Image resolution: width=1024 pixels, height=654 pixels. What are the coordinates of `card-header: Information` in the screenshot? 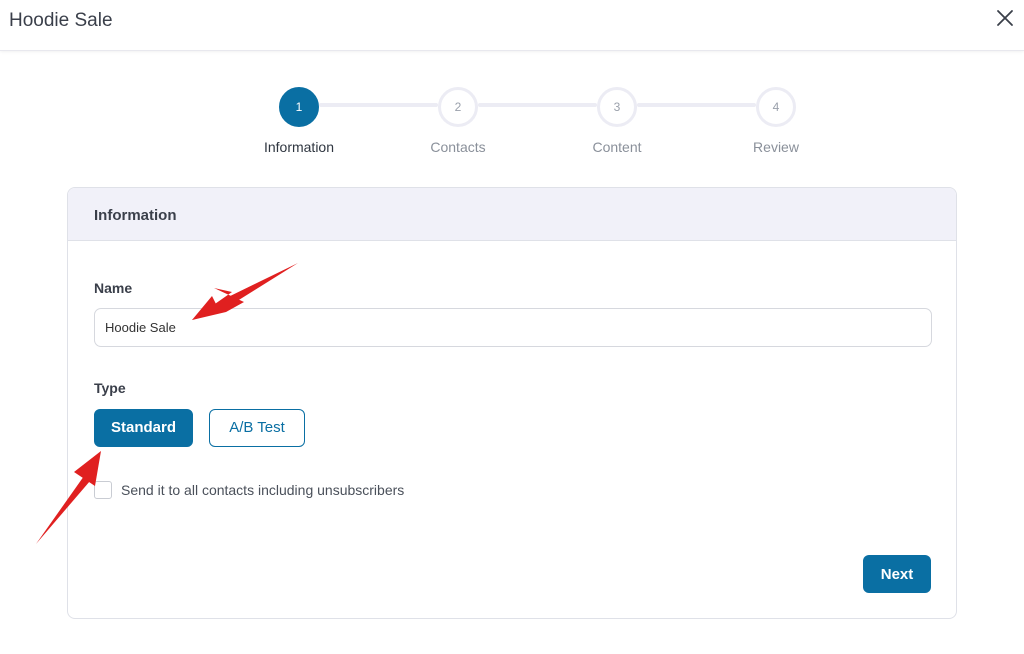 It's located at (512, 214).